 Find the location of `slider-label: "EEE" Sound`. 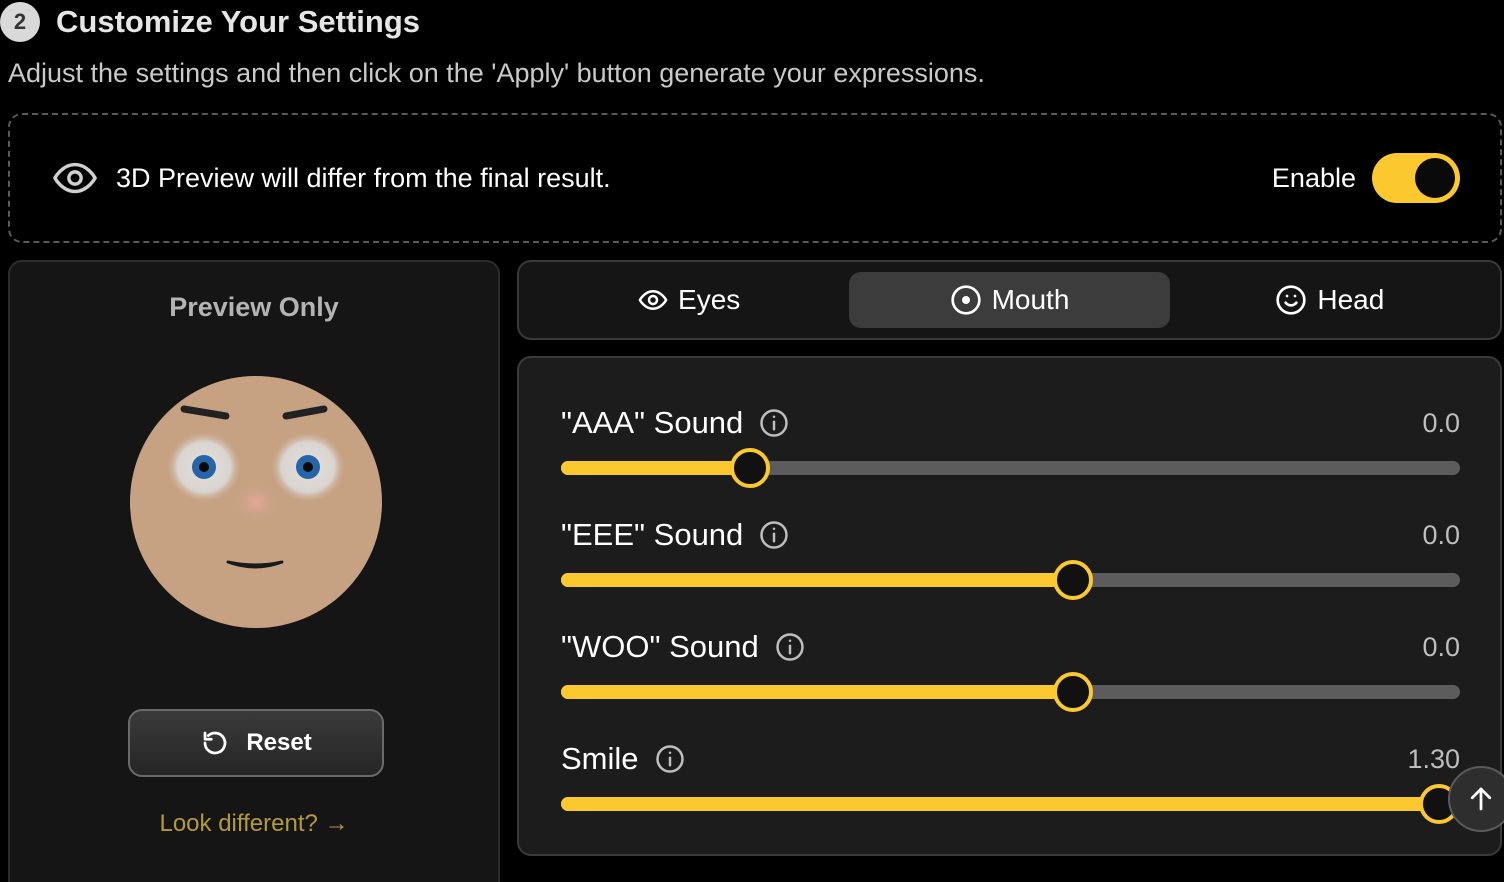

slider-label: "EEE" Sound is located at coordinates (652, 534).